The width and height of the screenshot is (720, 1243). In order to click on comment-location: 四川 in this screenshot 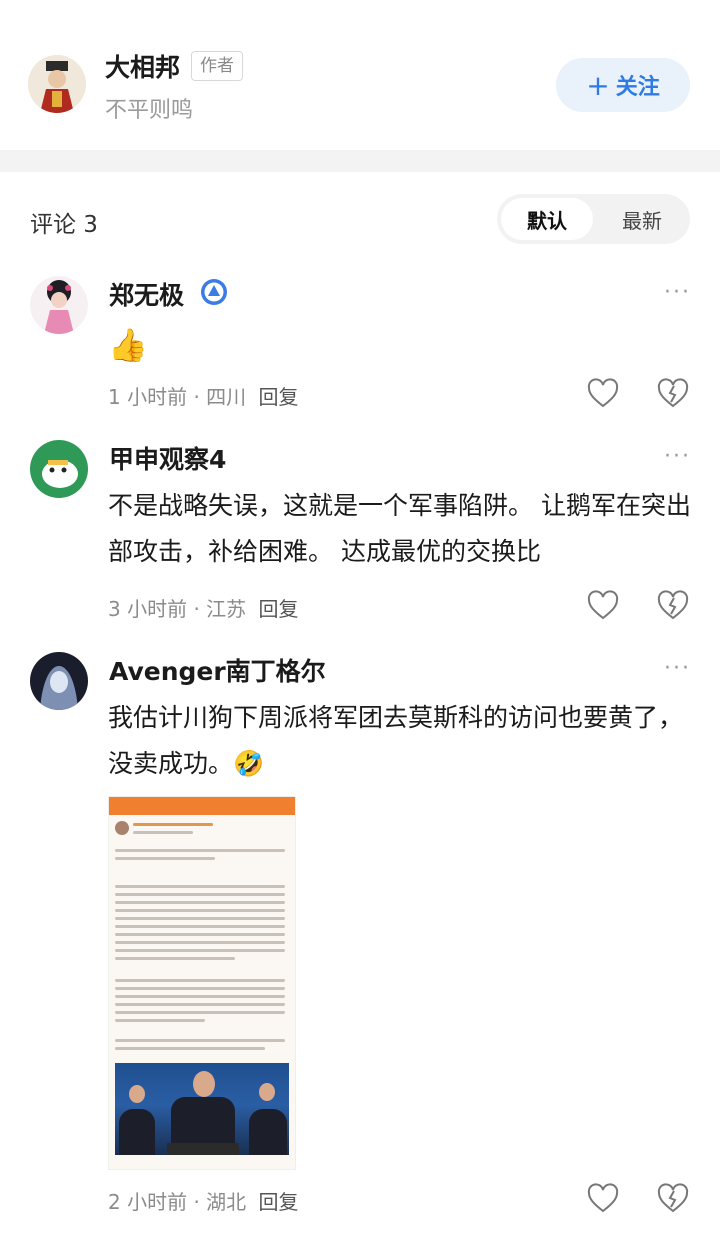, I will do `click(226, 397)`.